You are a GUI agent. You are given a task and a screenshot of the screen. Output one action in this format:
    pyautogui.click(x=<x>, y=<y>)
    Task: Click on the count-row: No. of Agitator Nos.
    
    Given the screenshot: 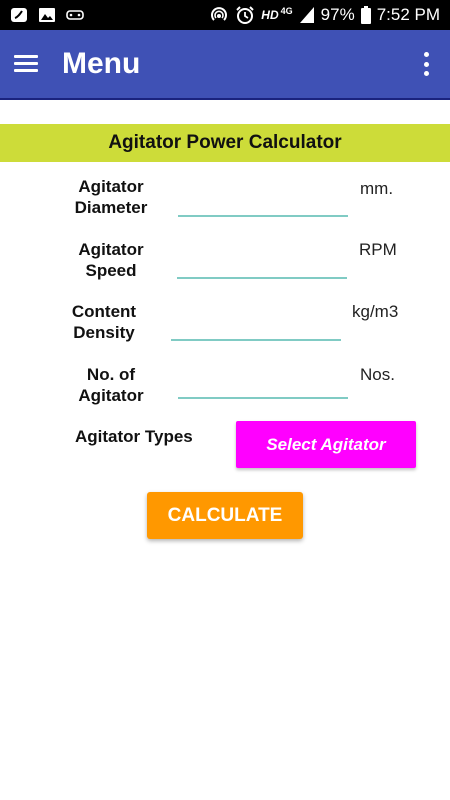 What is the action you would take?
    pyautogui.click(x=225, y=387)
    